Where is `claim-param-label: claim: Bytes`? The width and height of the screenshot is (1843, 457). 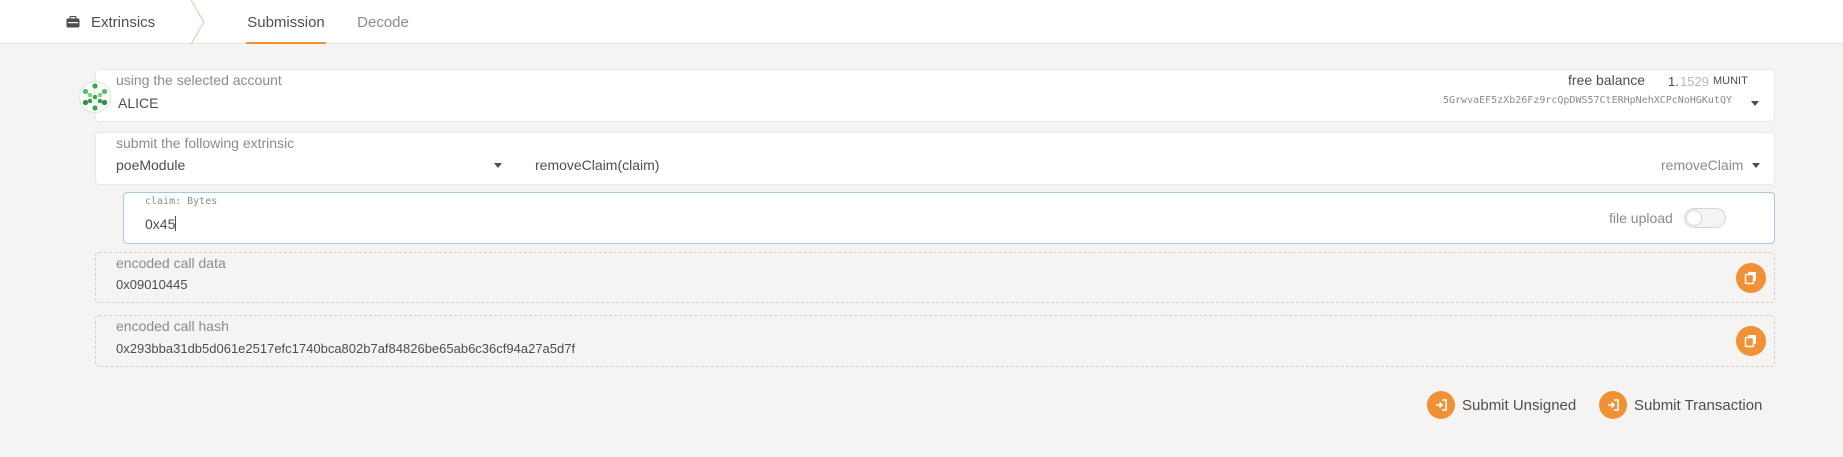 claim-param-label: claim: Bytes is located at coordinates (181, 201).